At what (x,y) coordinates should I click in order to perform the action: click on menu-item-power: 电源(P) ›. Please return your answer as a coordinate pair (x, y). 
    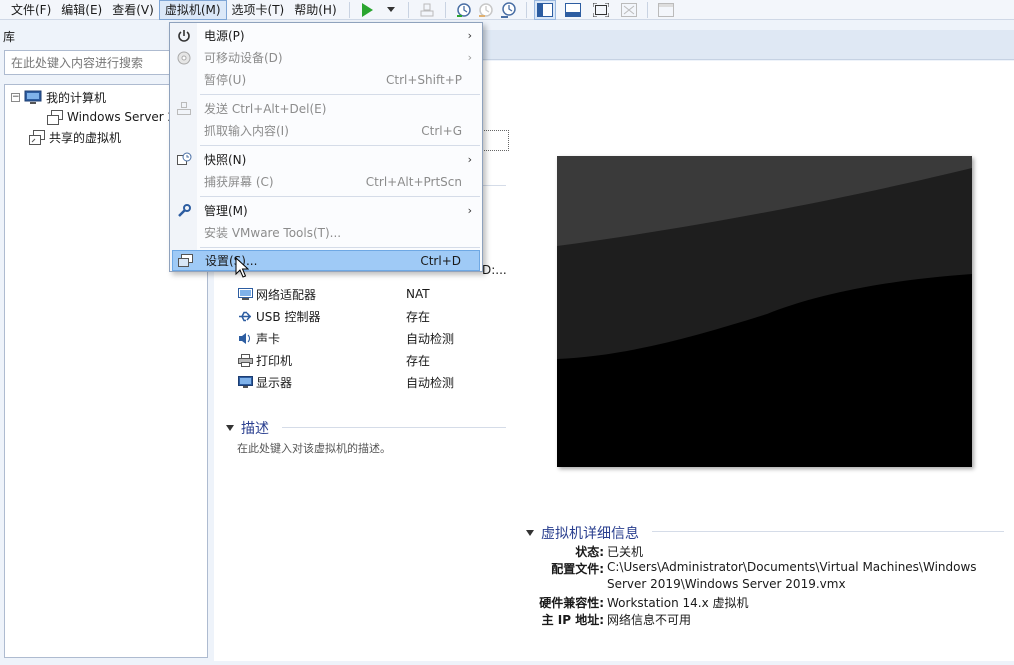
    Looking at the image, I should click on (326, 35).